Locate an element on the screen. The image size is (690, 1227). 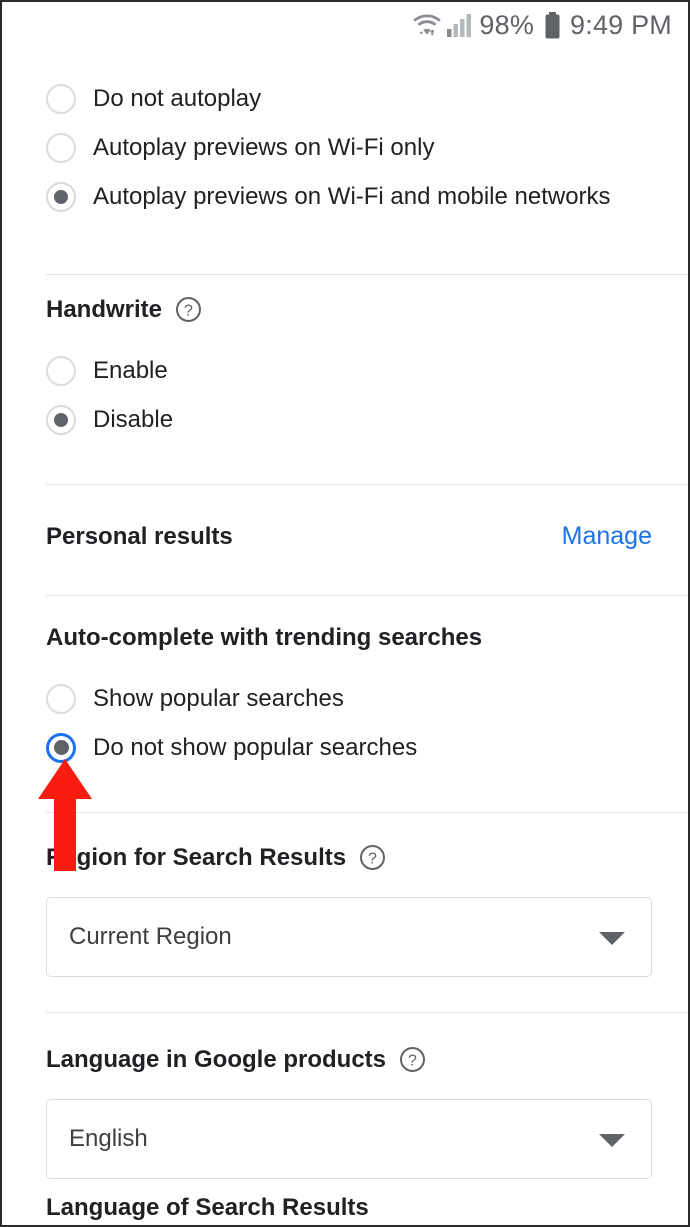
language-products-heading: Language in Google products ? is located at coordinates (349, 1059).